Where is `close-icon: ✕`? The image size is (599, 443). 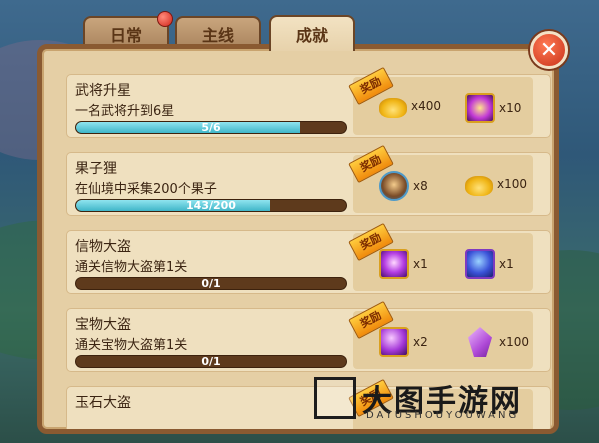
close-icon: ✕ is located at coordinates (549, 50).